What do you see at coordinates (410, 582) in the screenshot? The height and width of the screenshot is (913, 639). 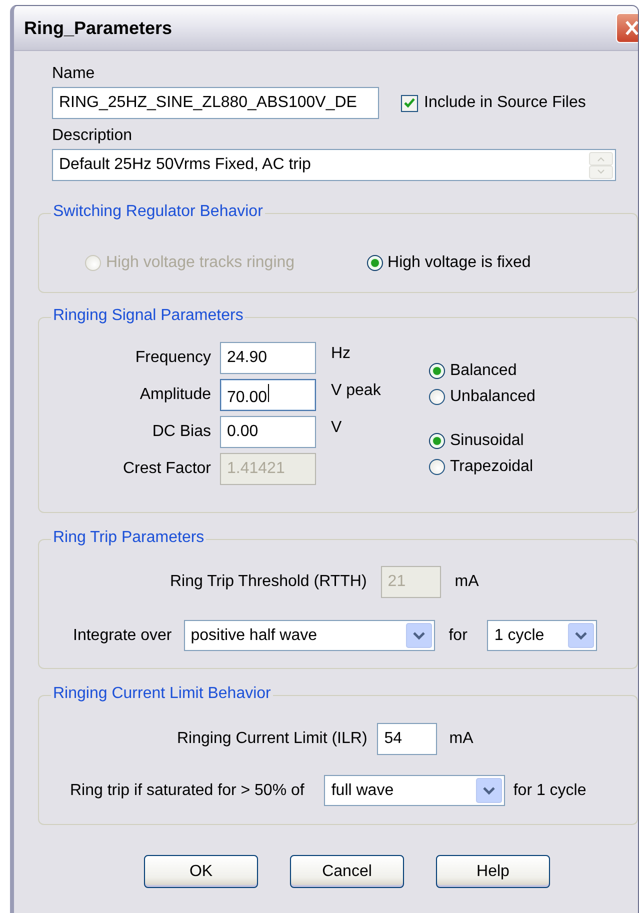 I see `number-field: 21` at bounding box center [410, 582].